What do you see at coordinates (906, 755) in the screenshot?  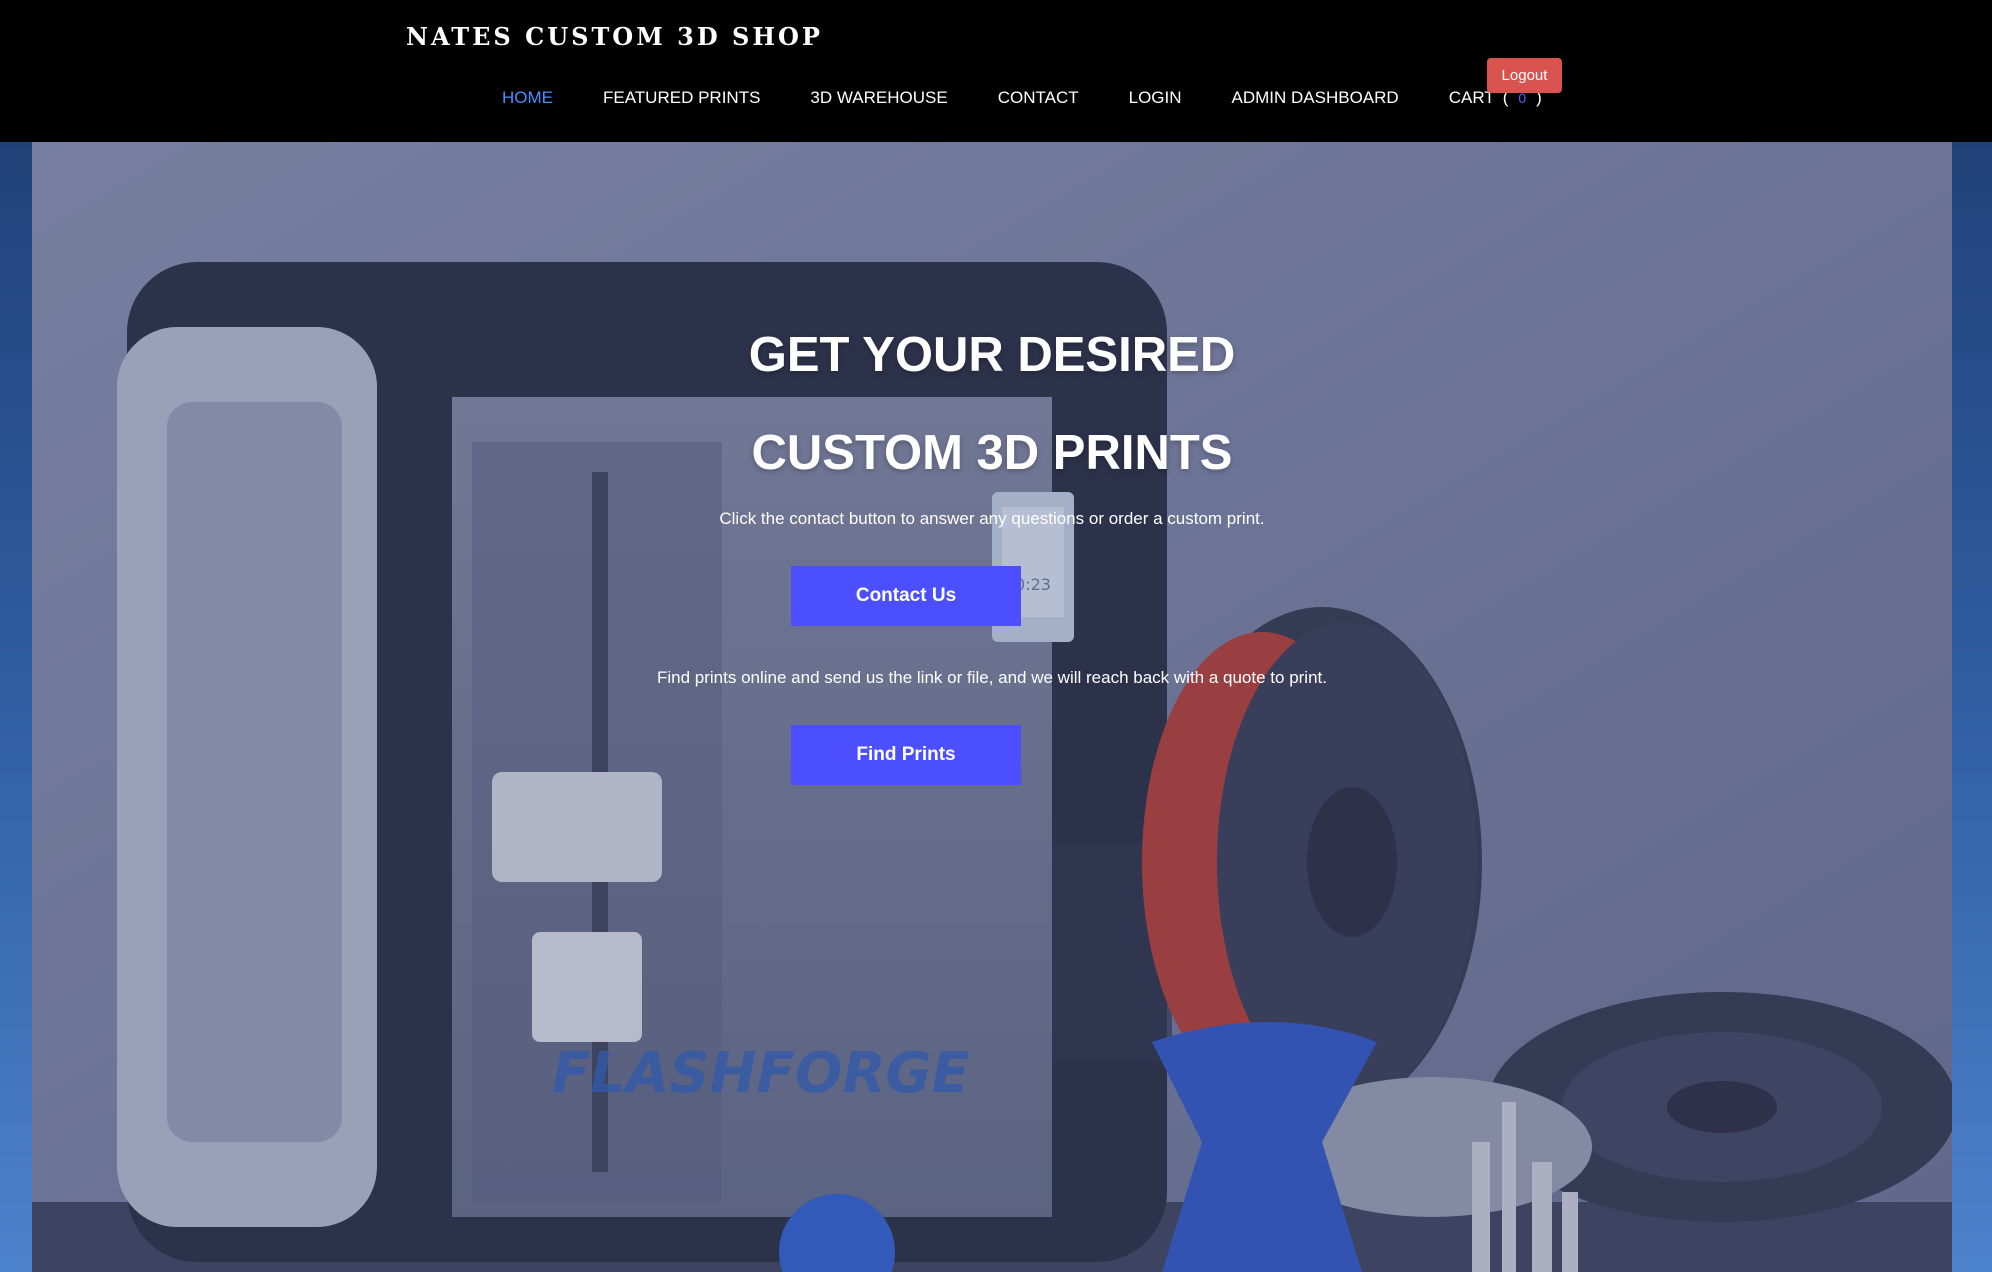 I see `find-prints-button: Find Prints` at bounding box center [906, 755].